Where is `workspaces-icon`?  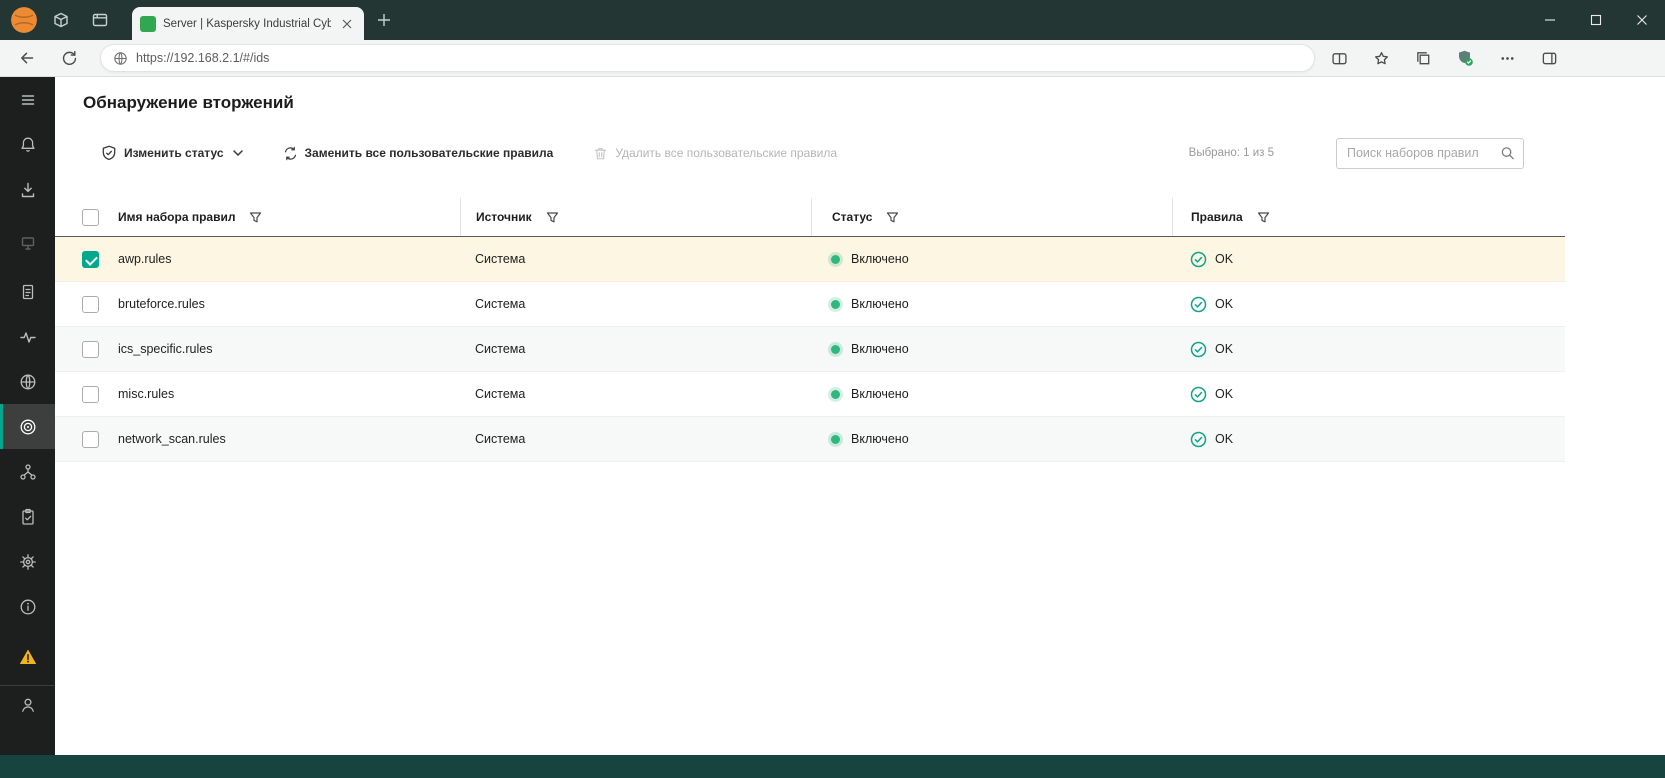 workspaces-icon is located at coordinates (61, 20).